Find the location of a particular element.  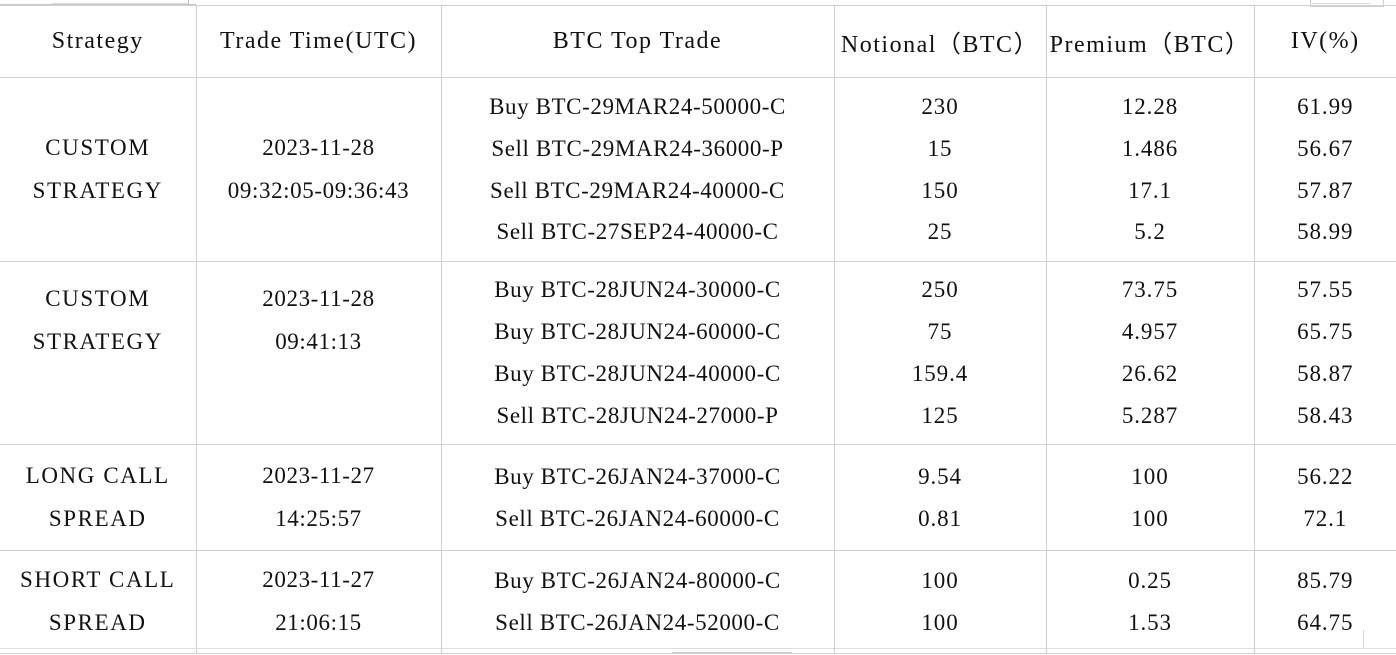

cell-trade-time: 2023-11-27 21:06:15 is located at coordinates (318, 602).